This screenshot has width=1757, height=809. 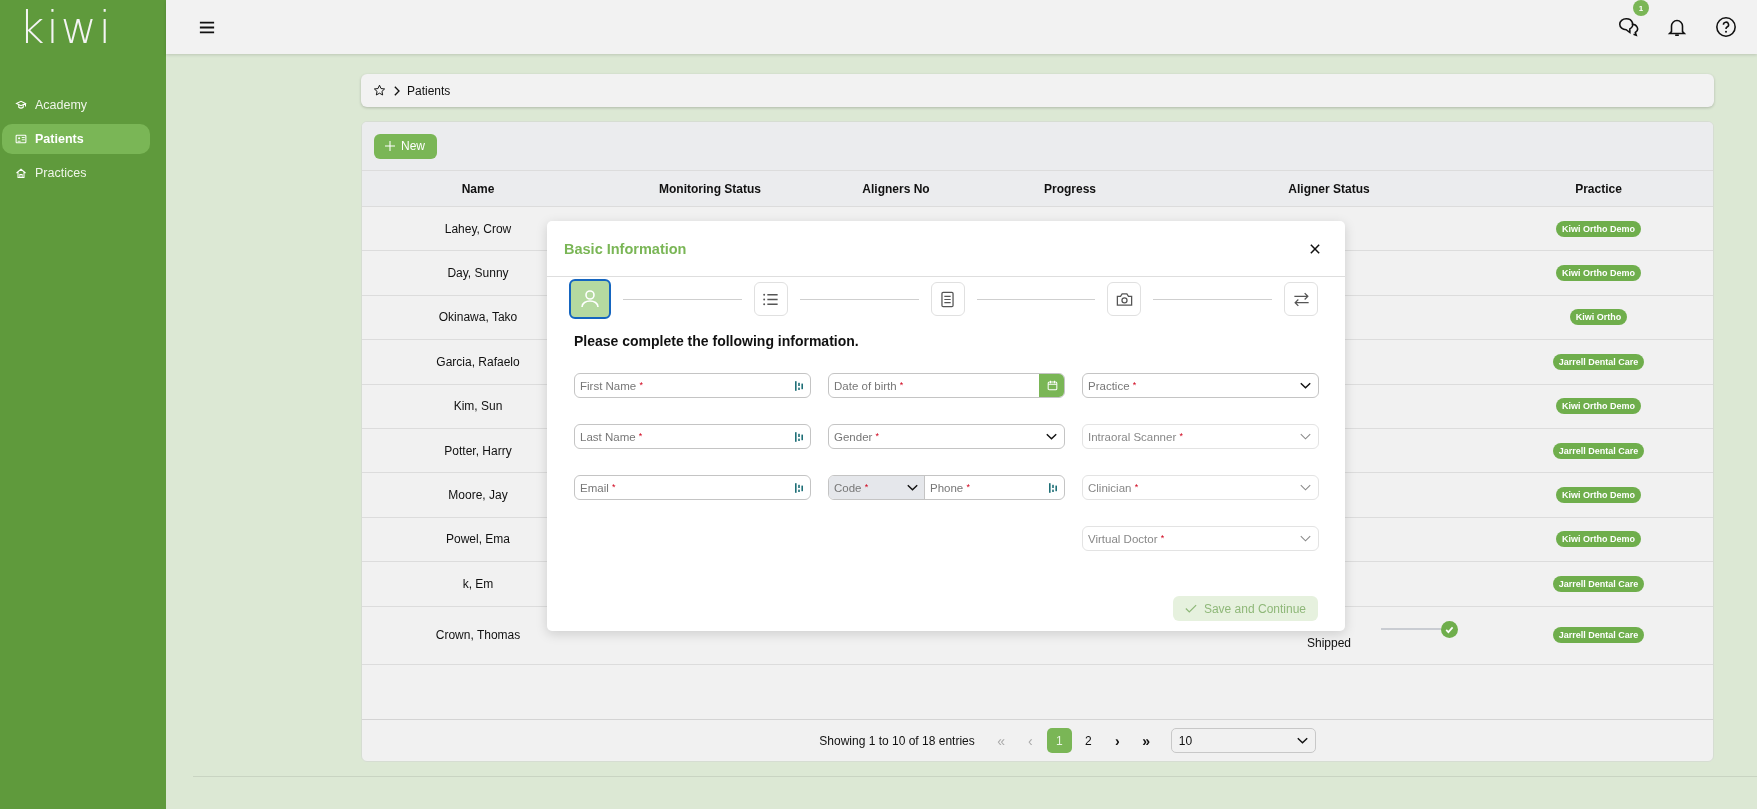 What do you see at coordinates (478, 228) in the screenshot?
I see `table-cell-text: Lahey, Crow` at bounding box center [478, 228].